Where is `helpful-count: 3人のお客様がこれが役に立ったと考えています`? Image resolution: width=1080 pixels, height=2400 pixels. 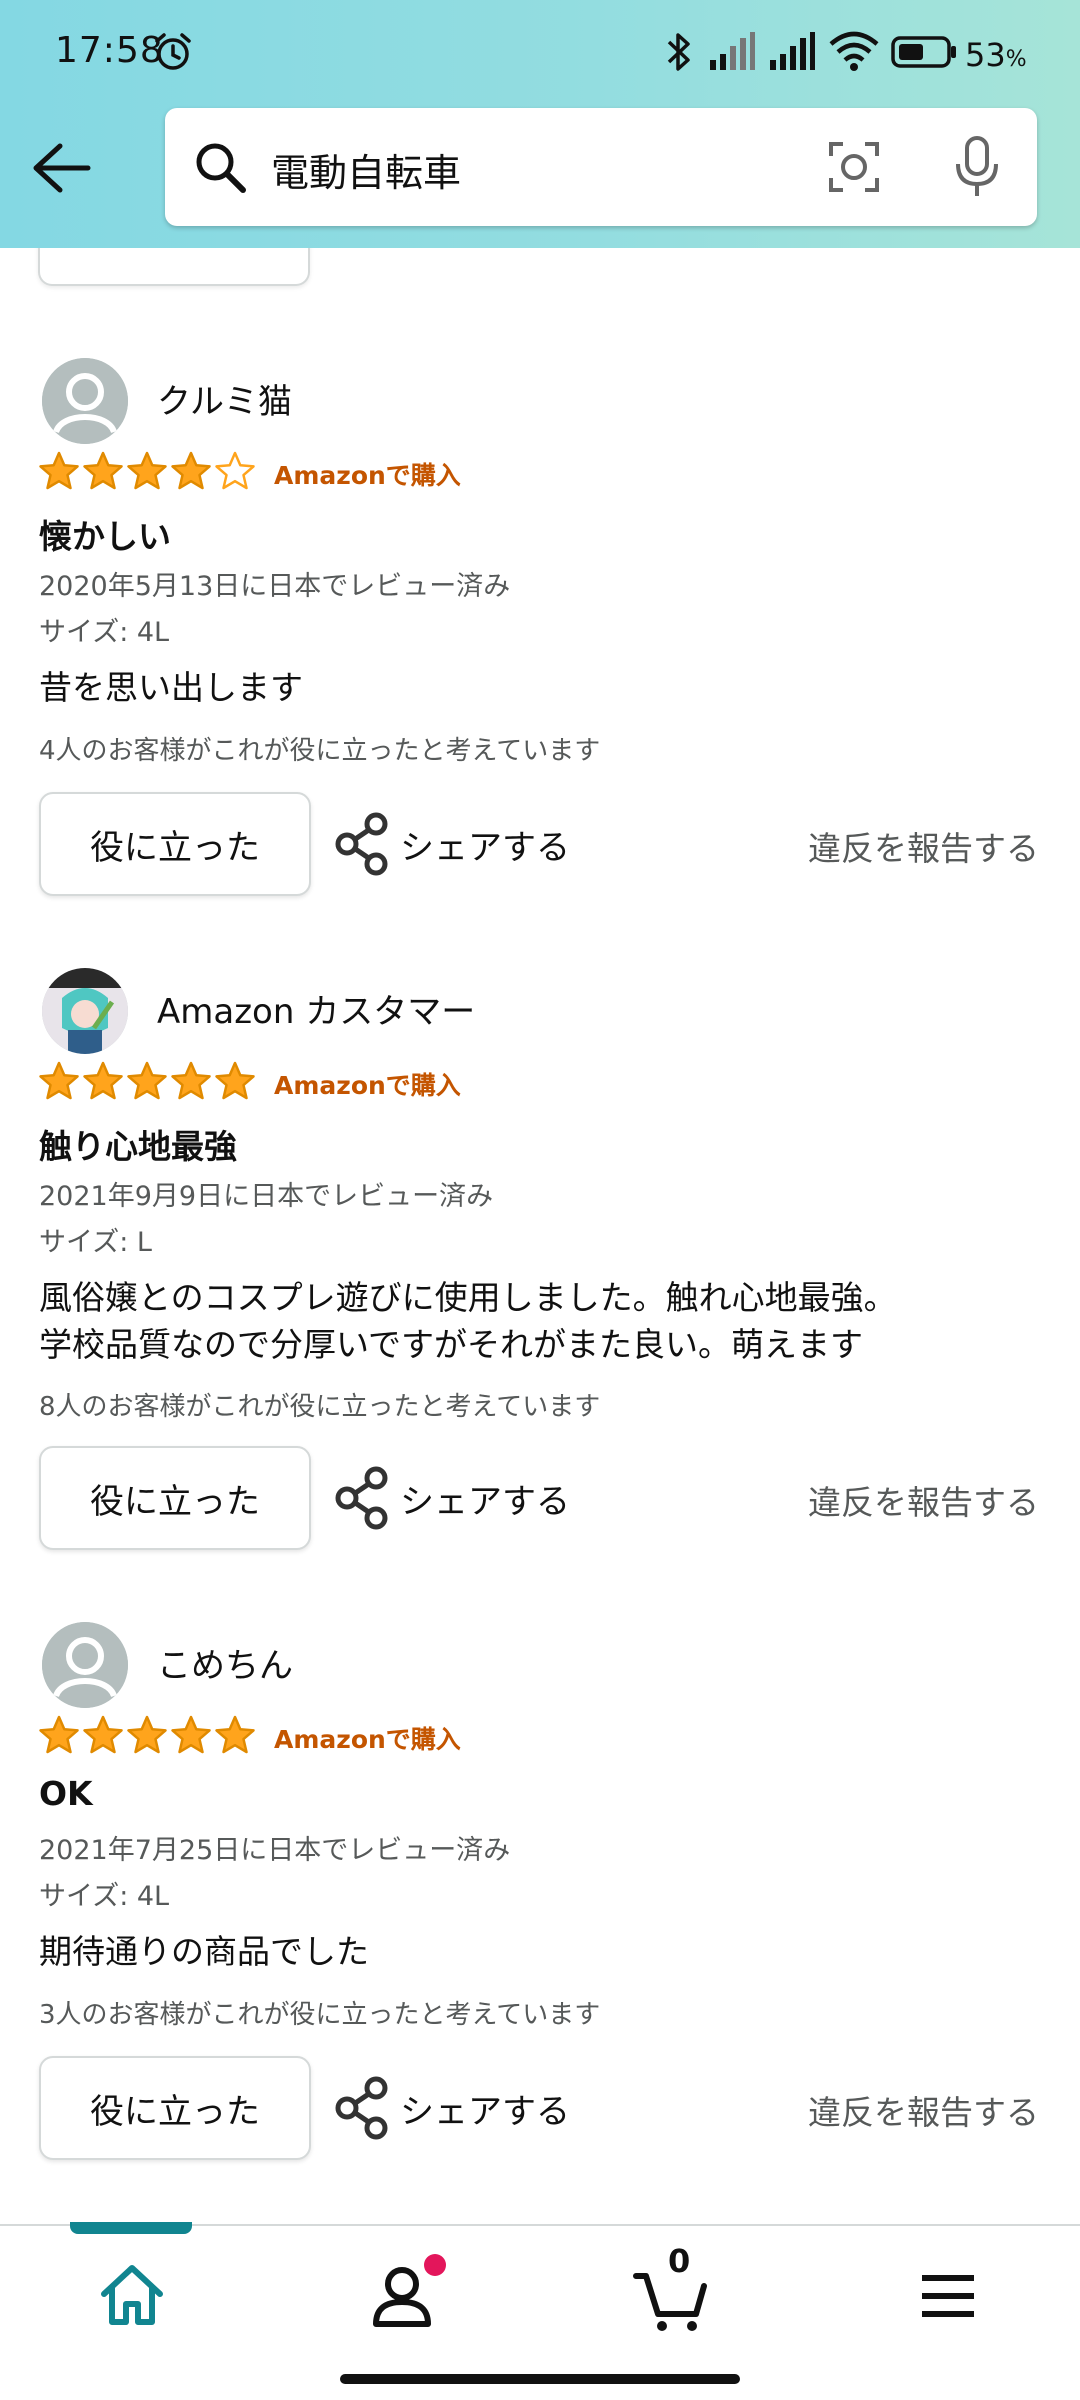 helpful-count: 3人のお客様がこれが役に立ったと考えています is located at coordinates (320, 2015).